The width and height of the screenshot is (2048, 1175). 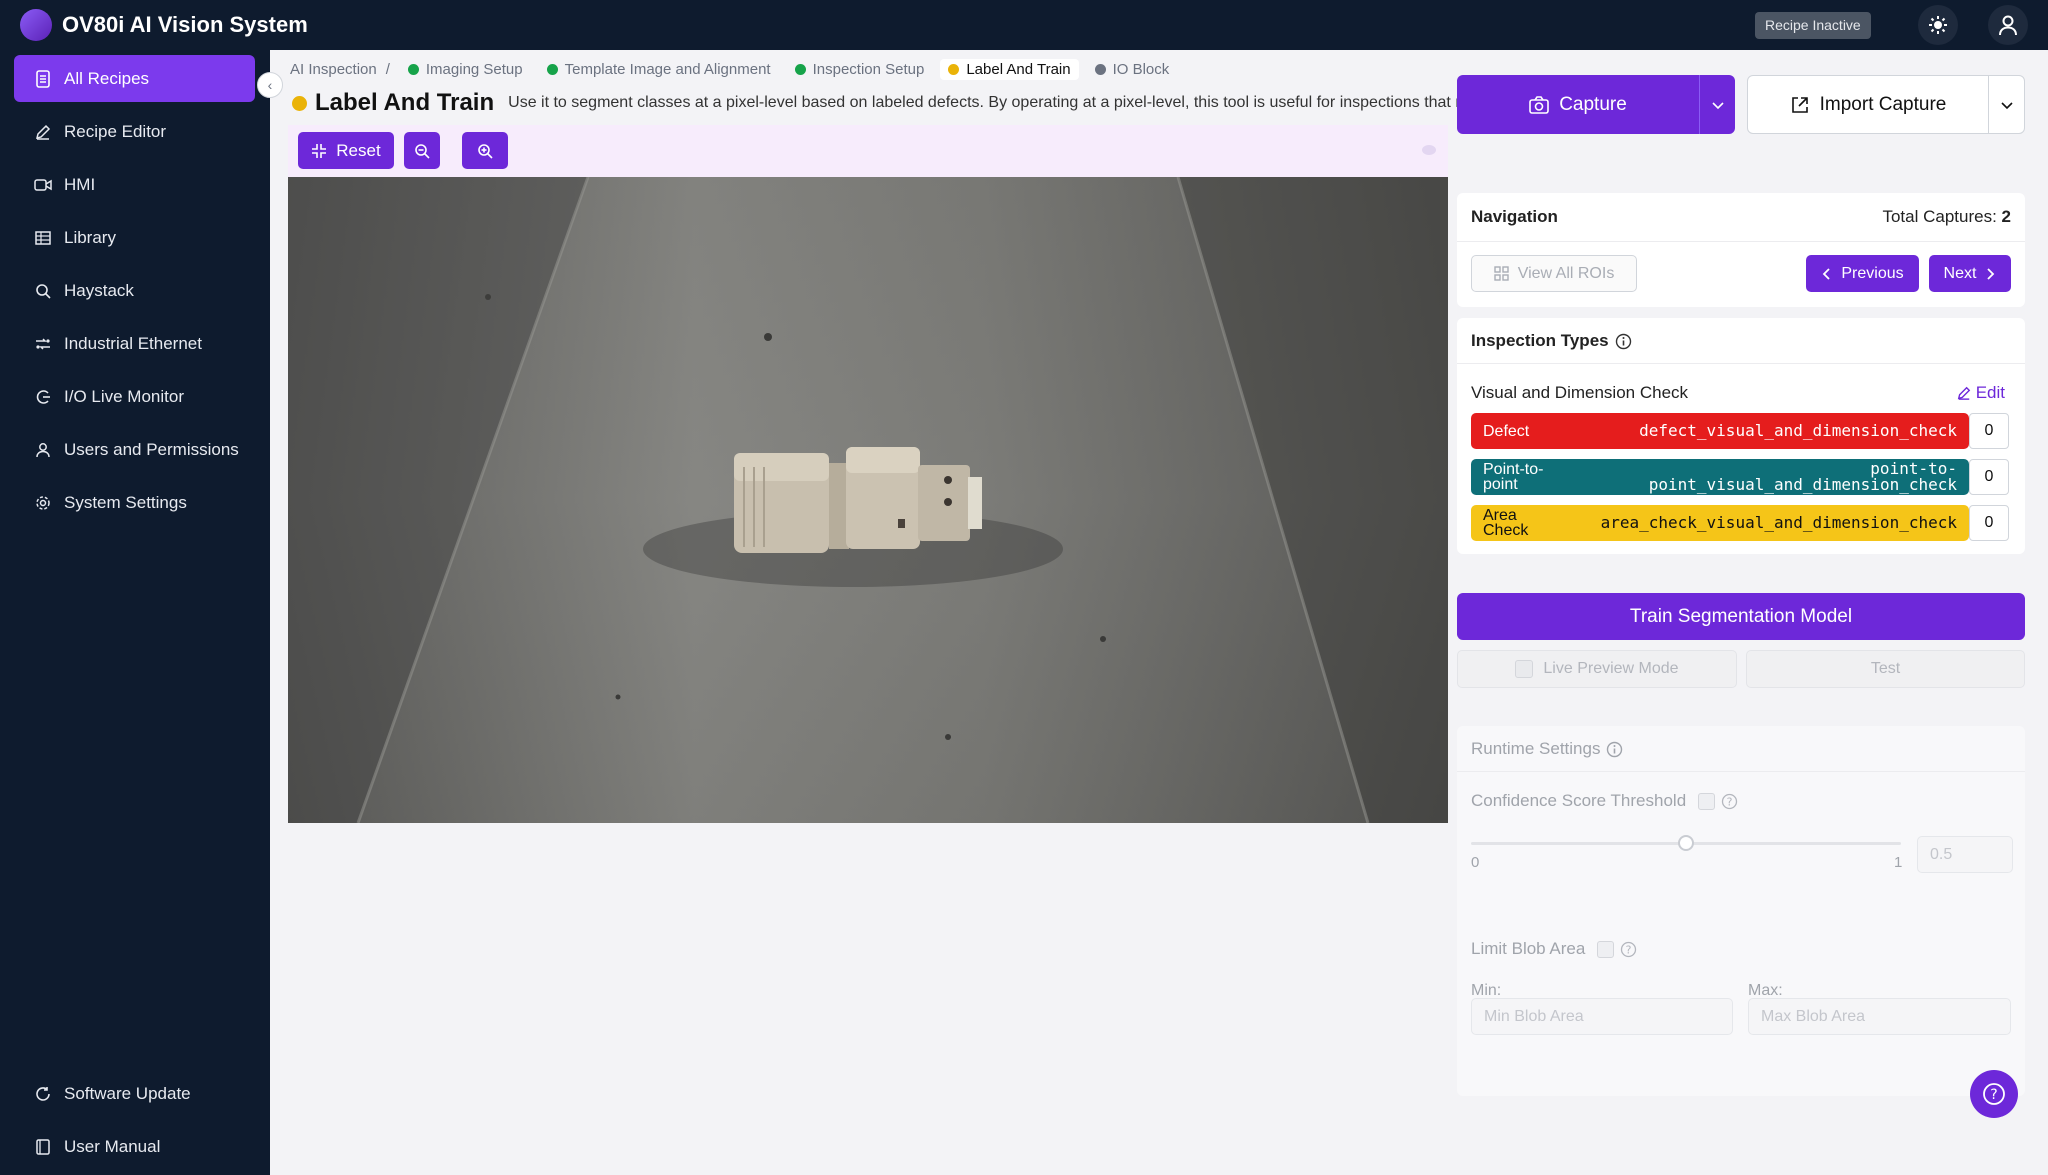 What do you see at coordinates (134, 343) in the screenshot?
I see `sidebar-item-industrial-ethernet: Industrial Ethernet` at bounding box center [134, 343].